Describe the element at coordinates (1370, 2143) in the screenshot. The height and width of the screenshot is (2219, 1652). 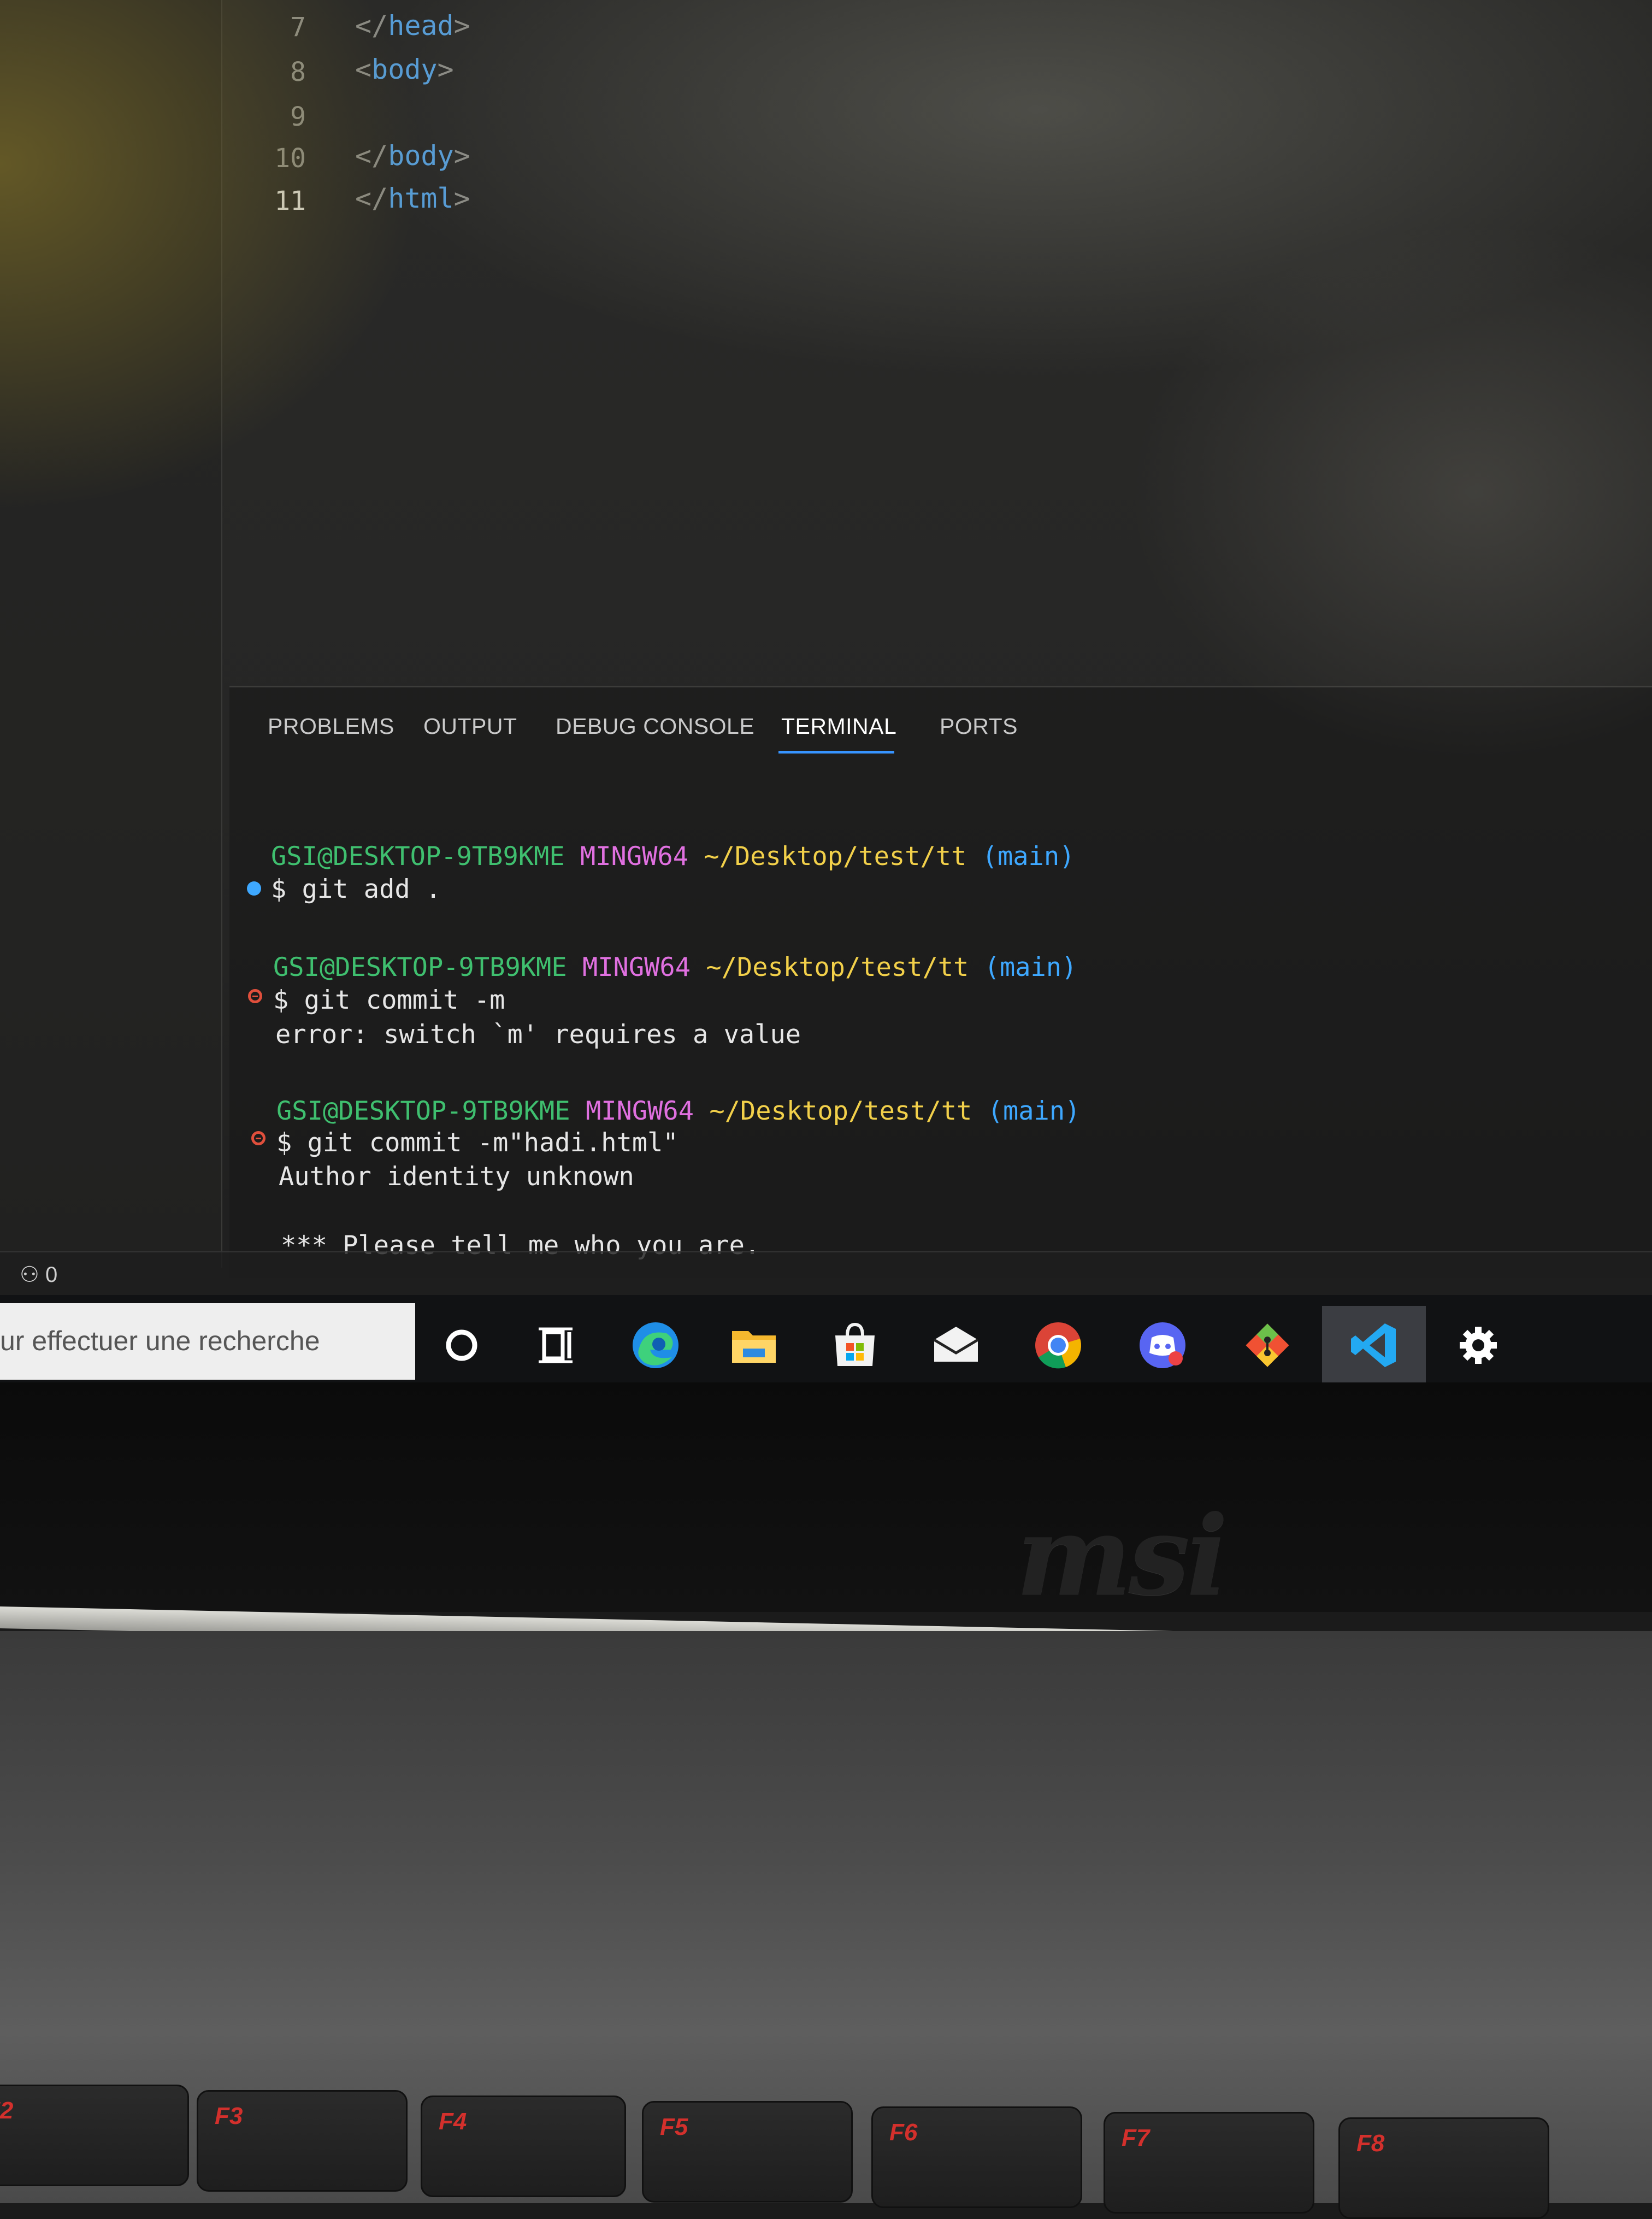
I see `key-label: F8` at that location.